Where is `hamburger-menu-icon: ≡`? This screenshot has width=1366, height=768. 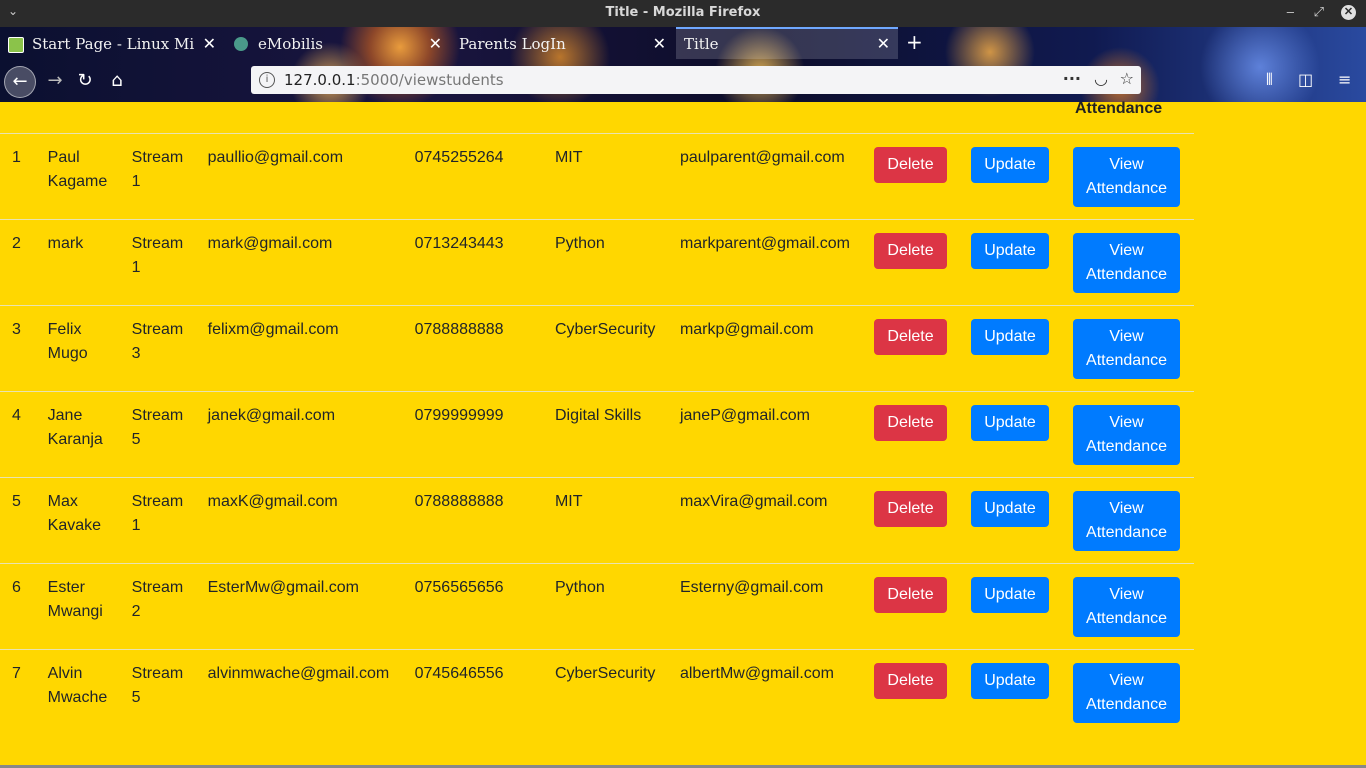 hamburger-menu-icon: ≡ is located at coordinates (1344, 79).